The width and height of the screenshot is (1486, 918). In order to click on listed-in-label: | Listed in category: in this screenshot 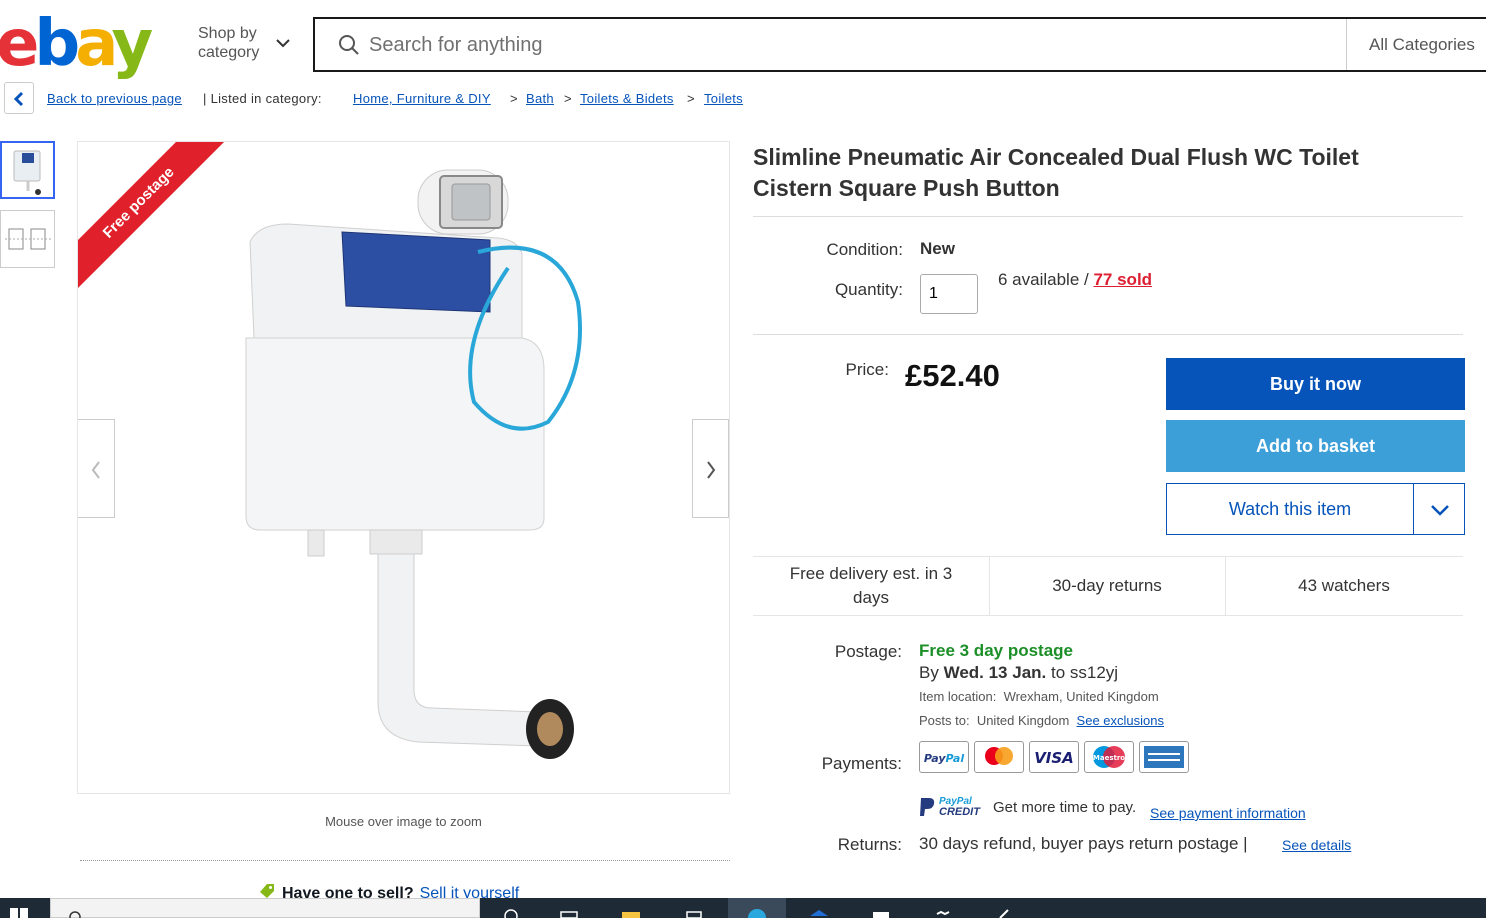, I will do `click(262, 98)`.